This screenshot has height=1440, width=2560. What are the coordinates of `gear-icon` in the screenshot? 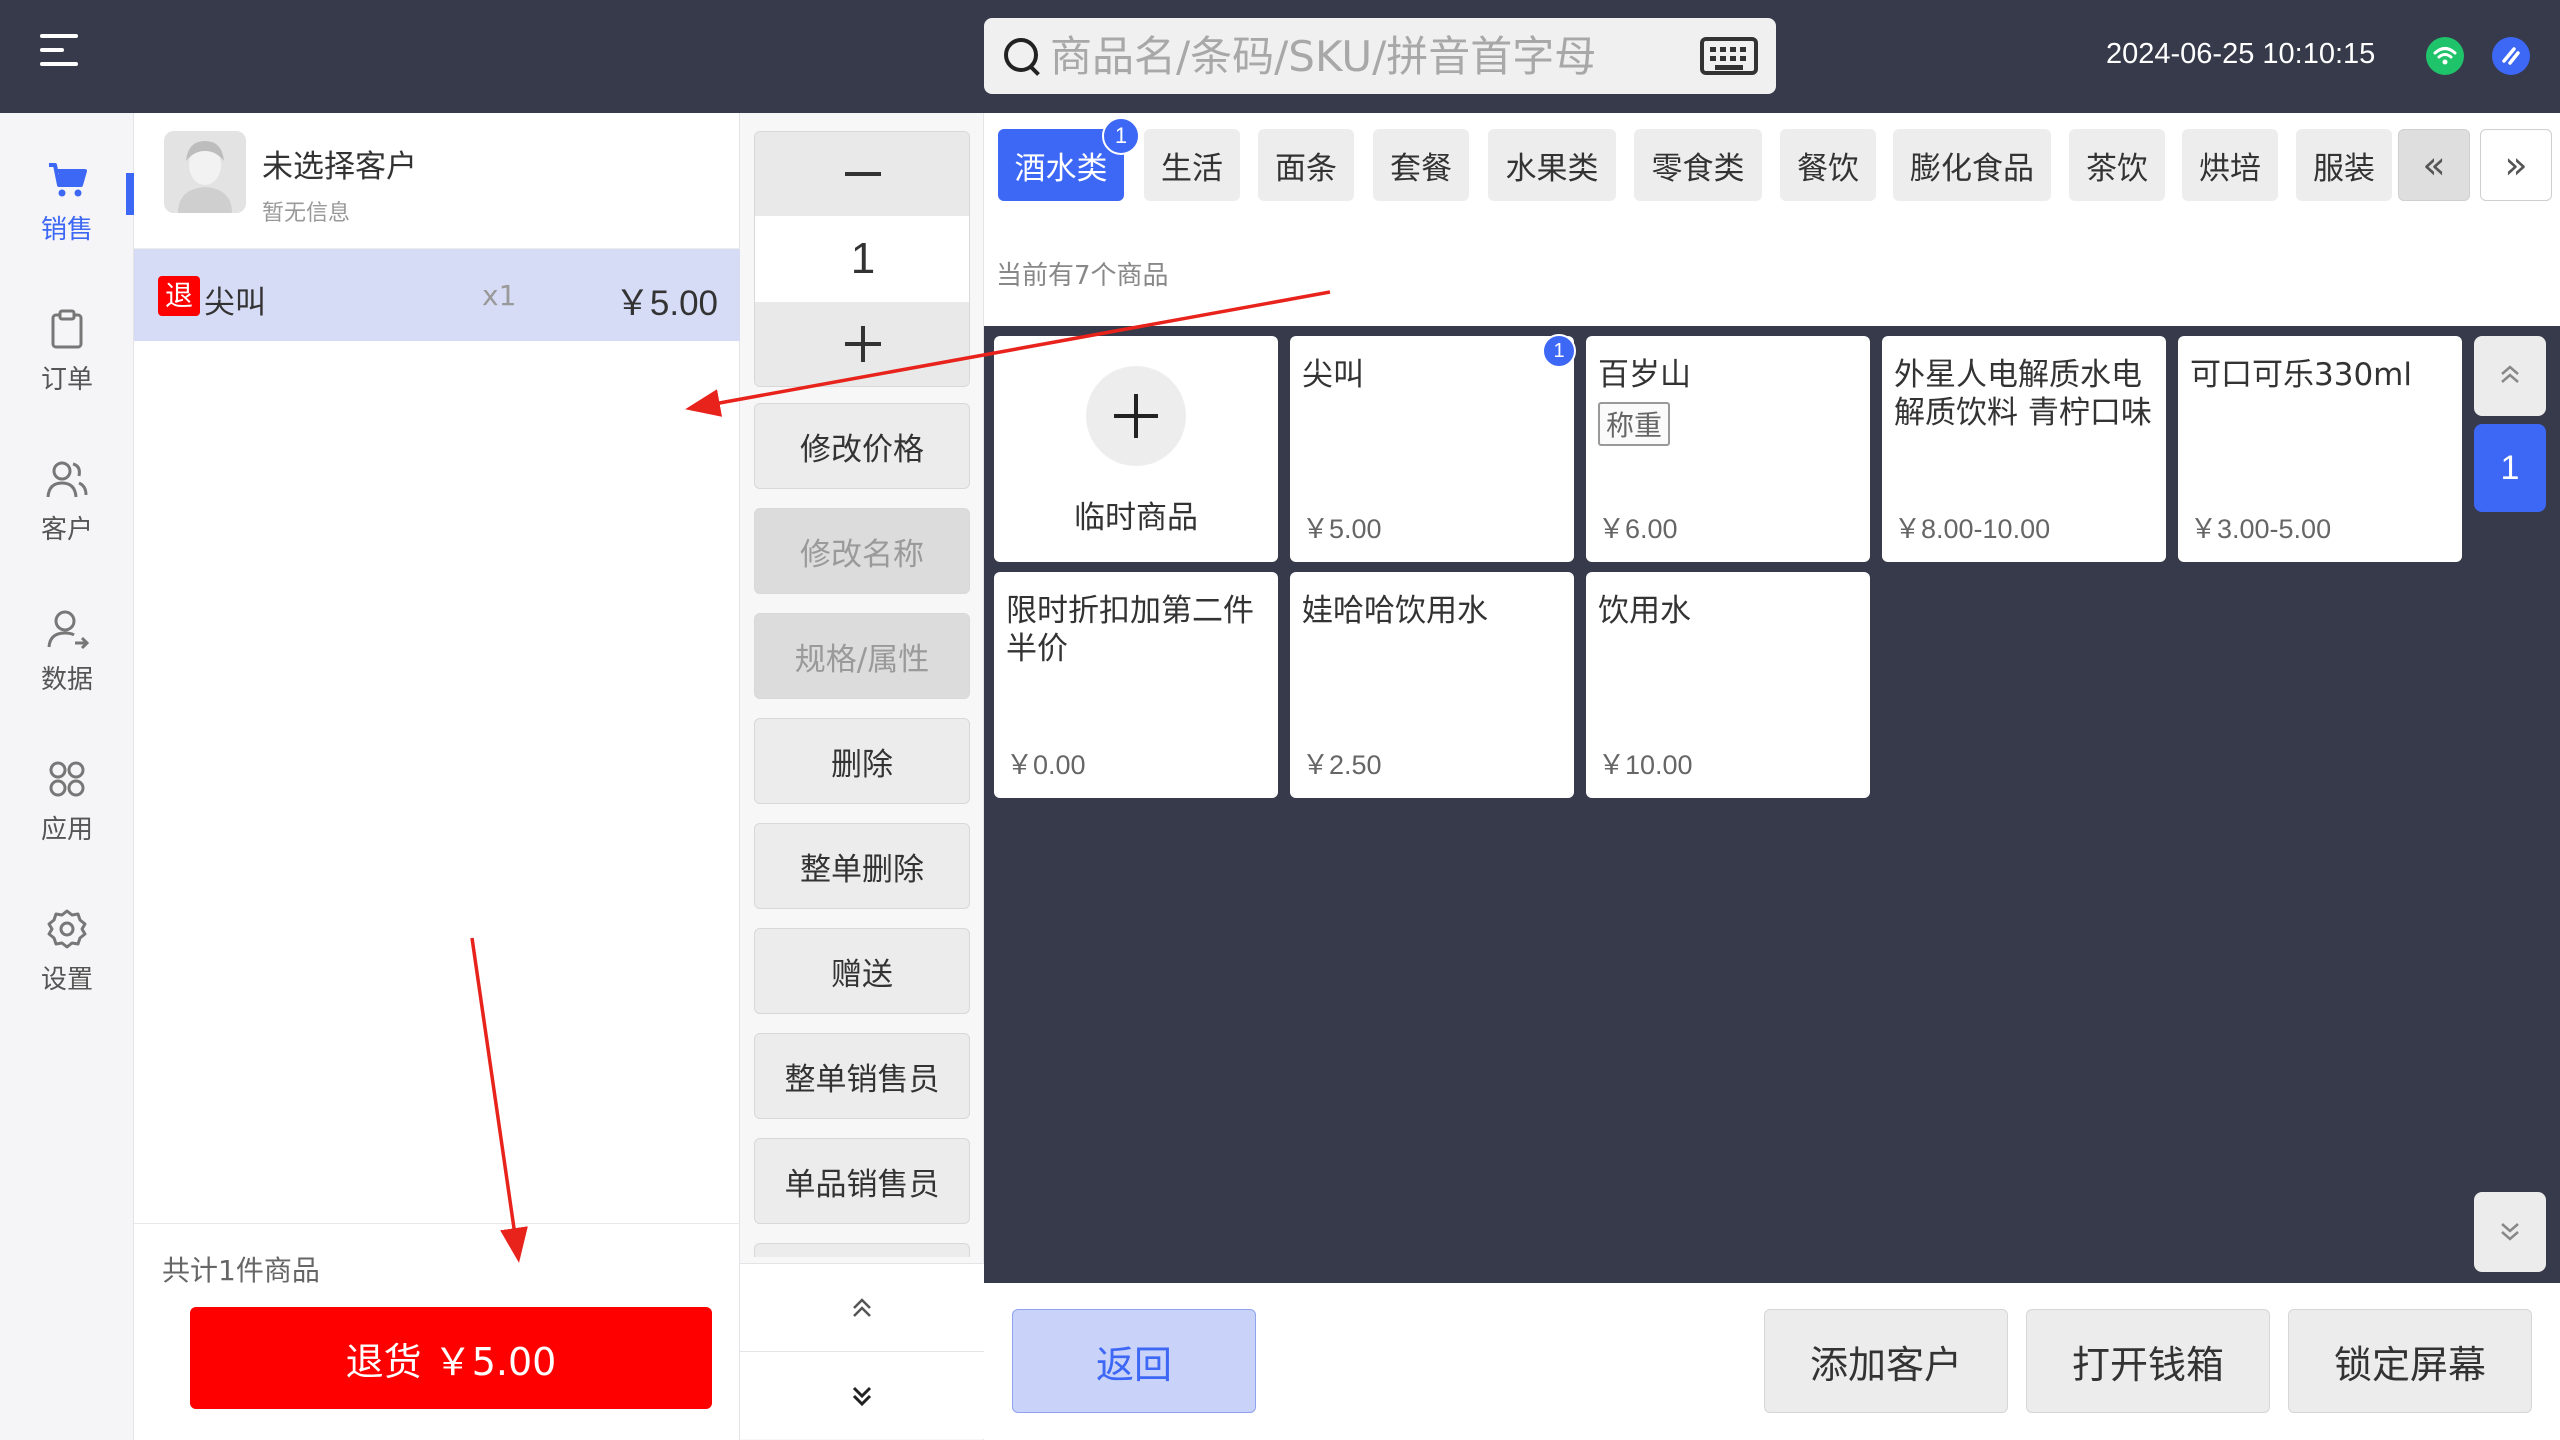 It's located at (67, 929).